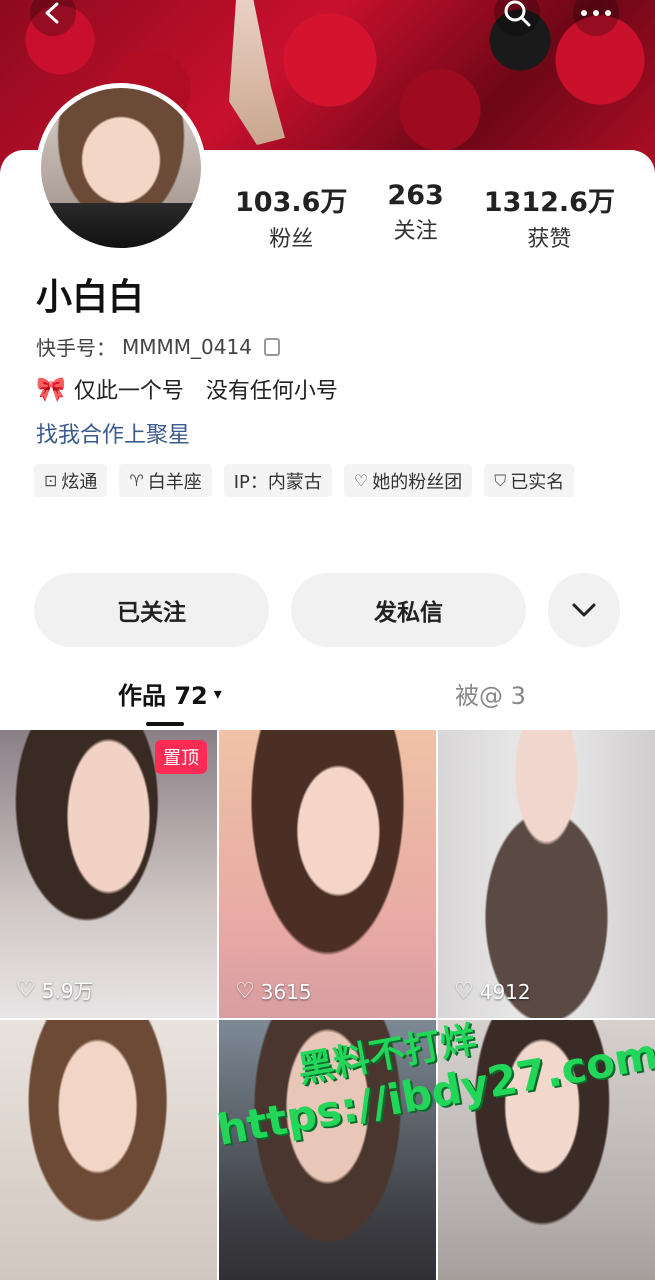 The width and height of the screenshot is (655, 1280). I want to click on profile-name: 小白白, so click(90, 297).